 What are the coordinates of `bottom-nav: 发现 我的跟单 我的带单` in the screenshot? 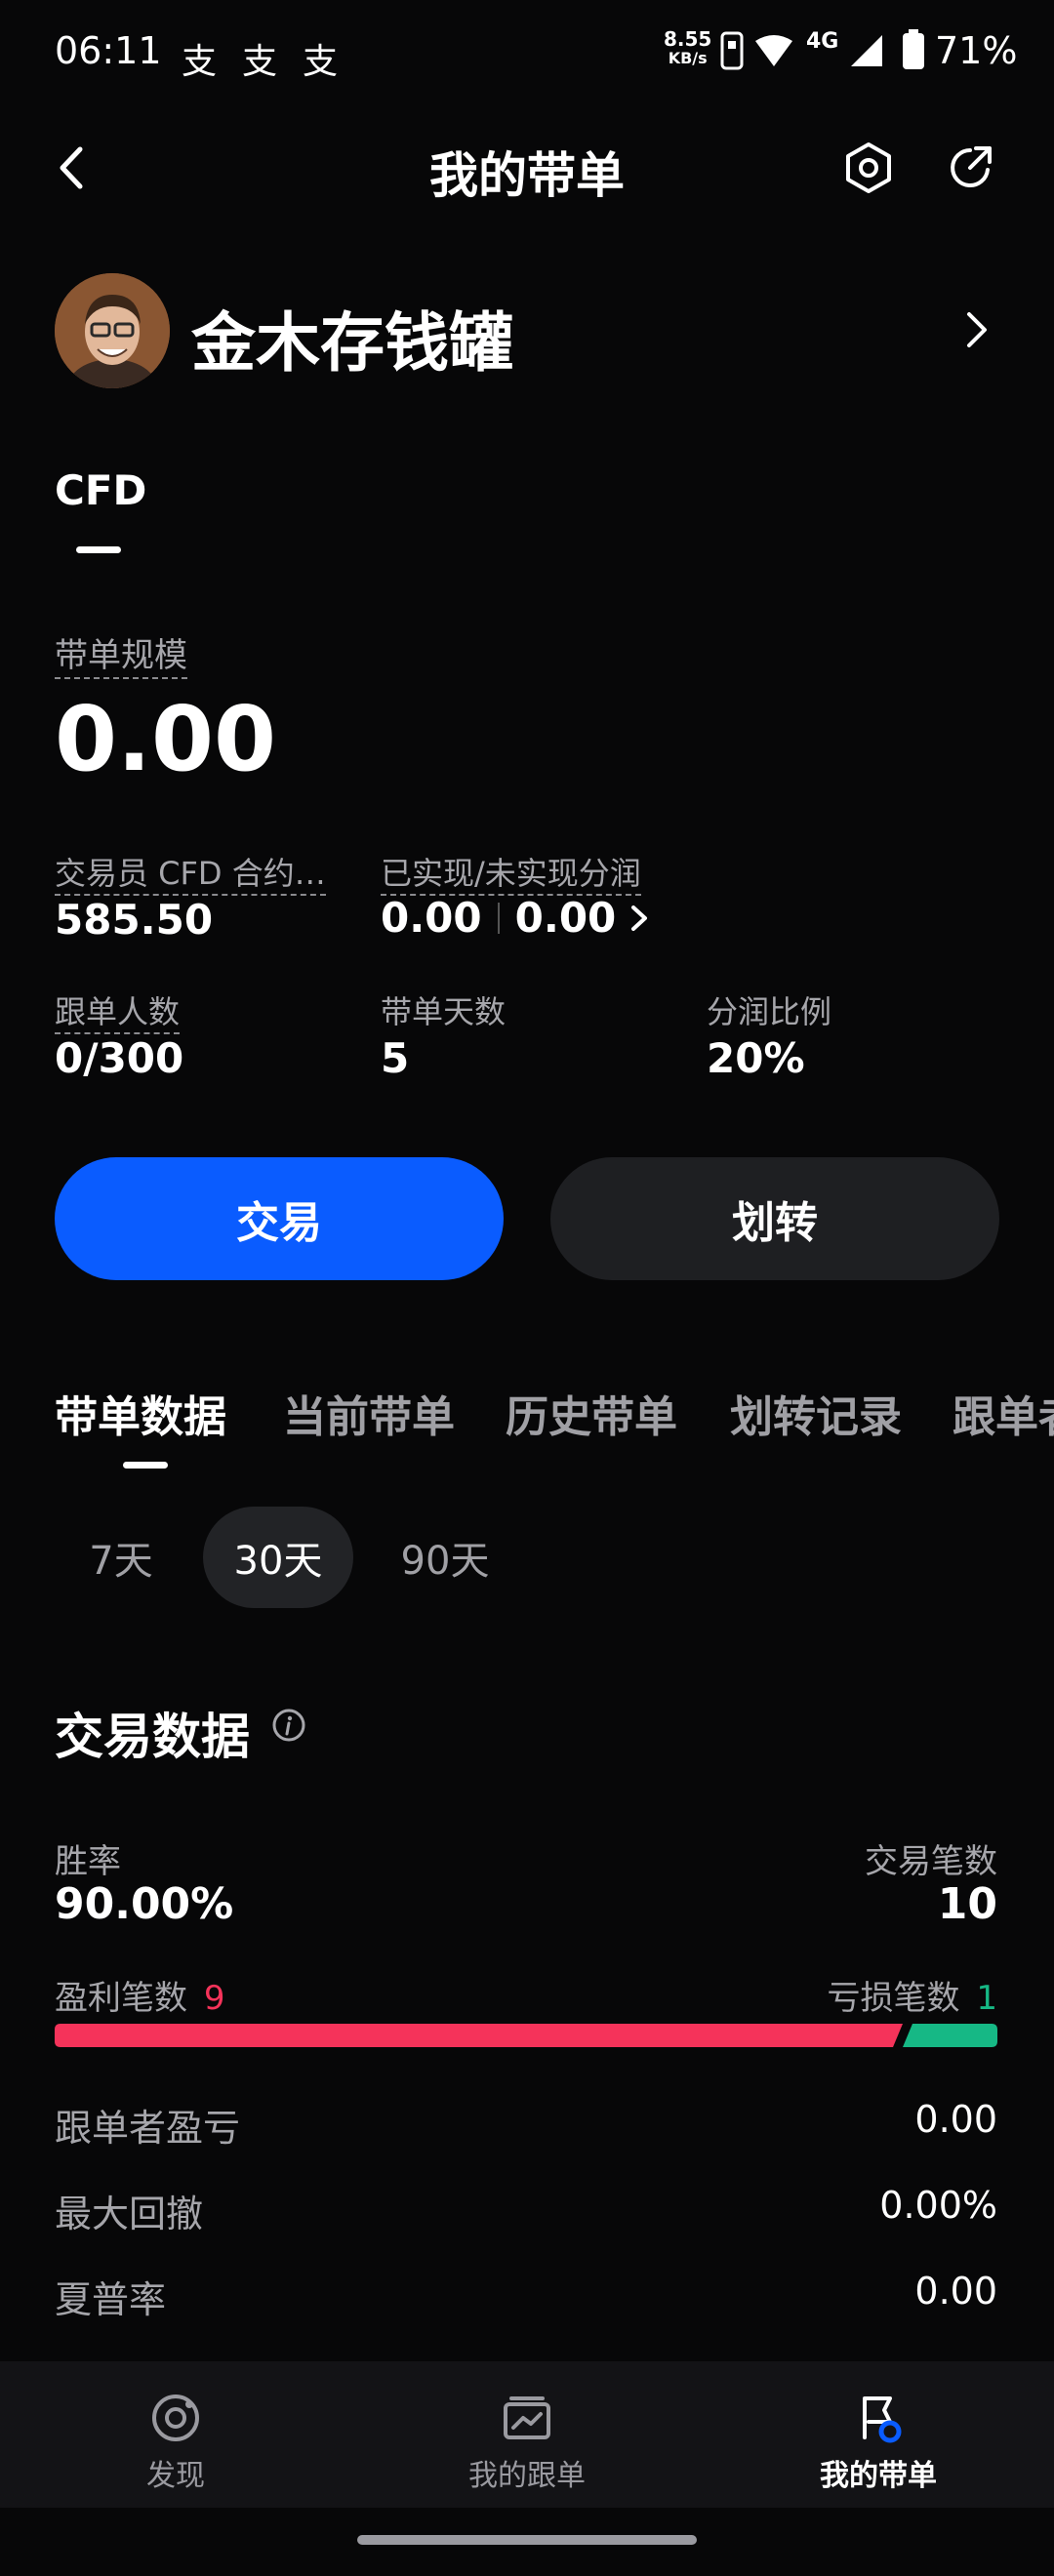 It's located at (527, 2434).